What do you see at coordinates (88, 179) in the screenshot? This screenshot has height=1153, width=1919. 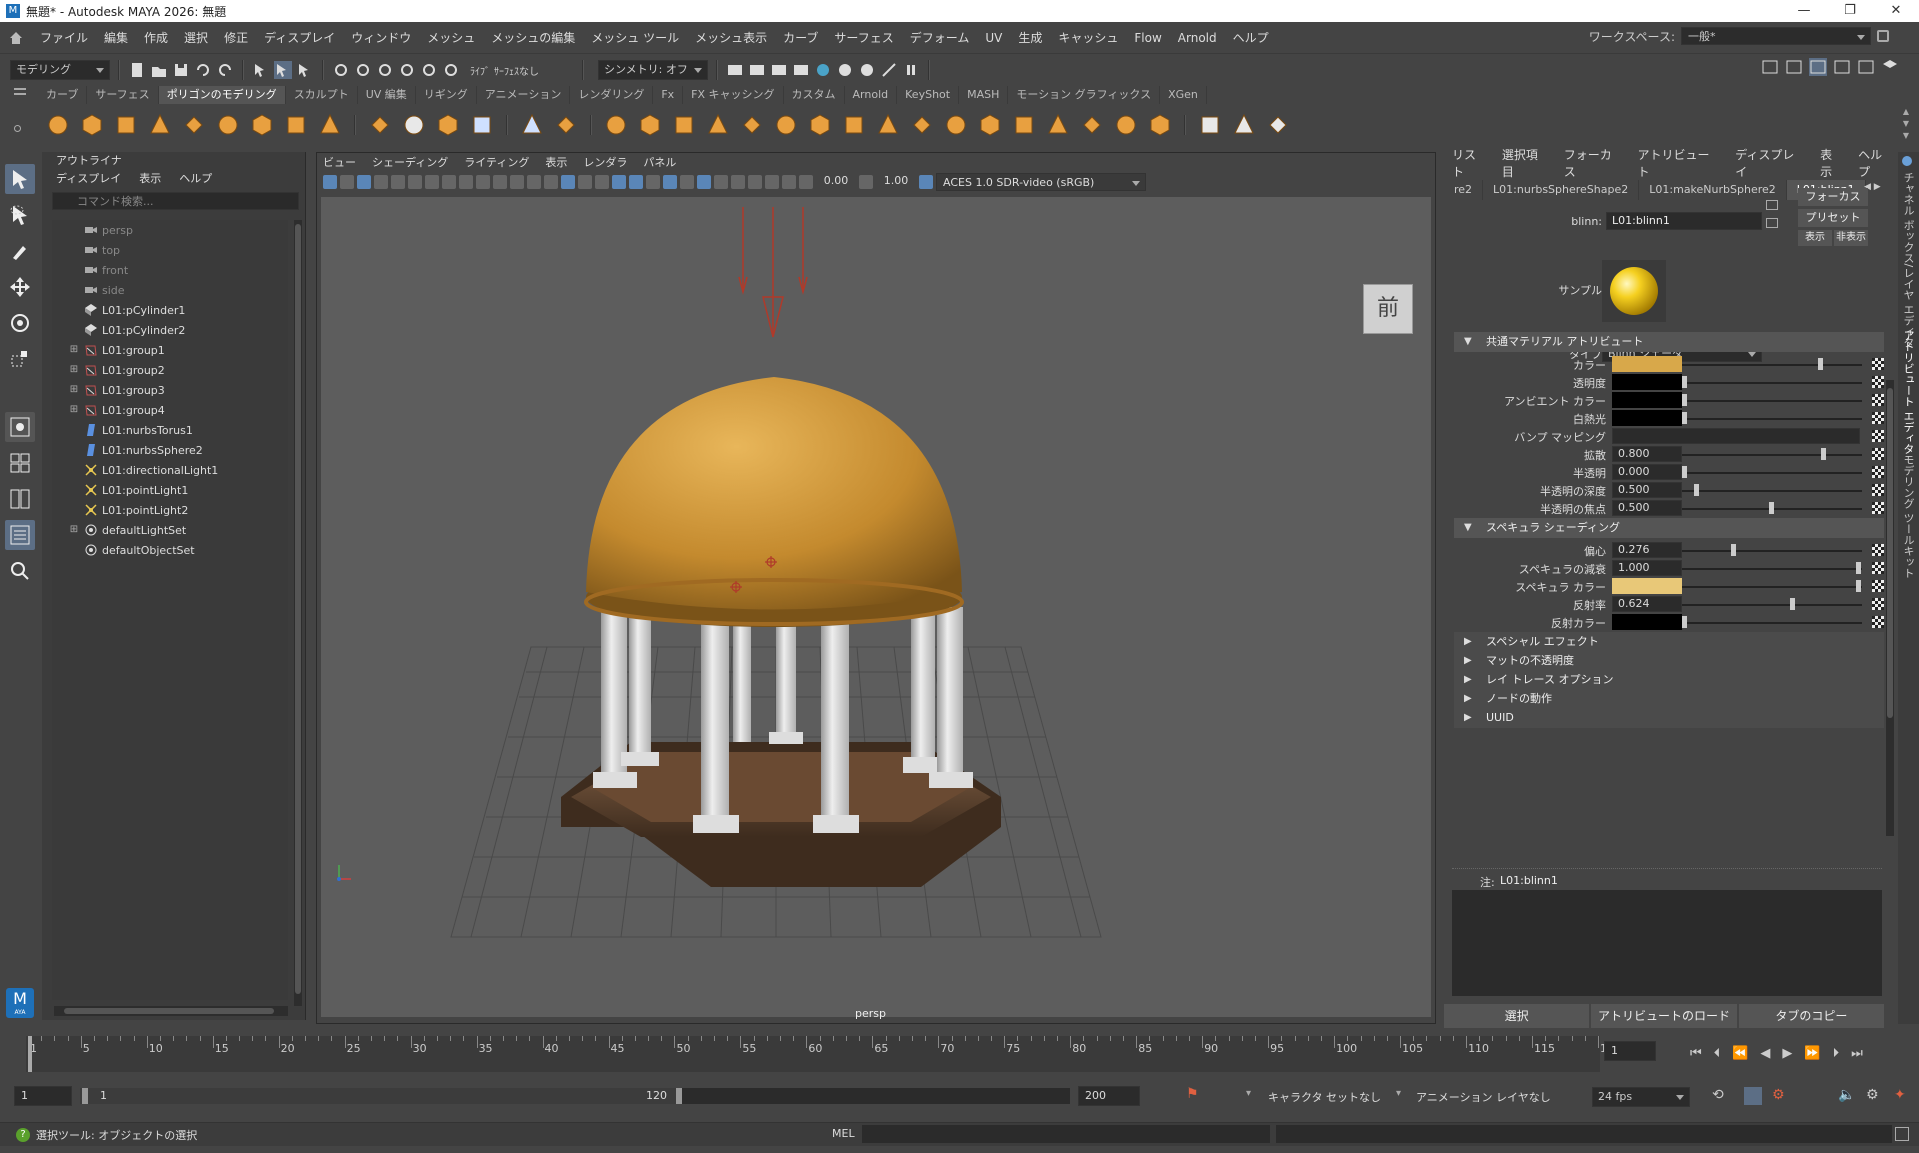 I see `outliner-menu-display: ディスプレイ` at bounding box center [88, 179].